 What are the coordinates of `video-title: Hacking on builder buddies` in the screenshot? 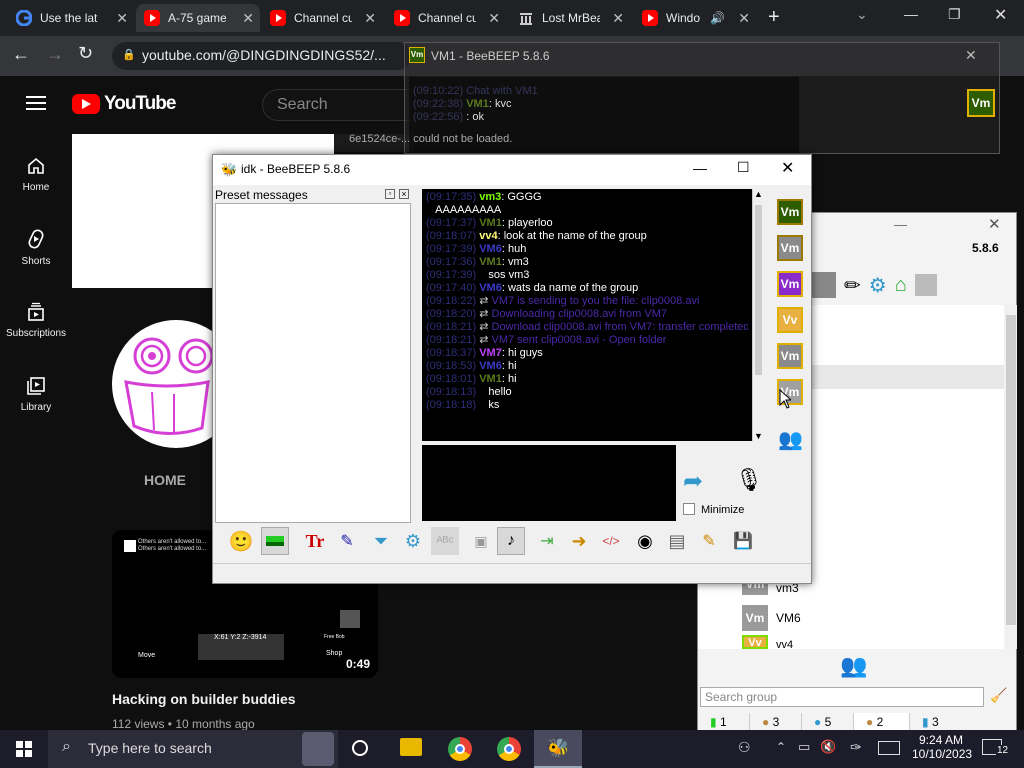 It's located at (204, 699).